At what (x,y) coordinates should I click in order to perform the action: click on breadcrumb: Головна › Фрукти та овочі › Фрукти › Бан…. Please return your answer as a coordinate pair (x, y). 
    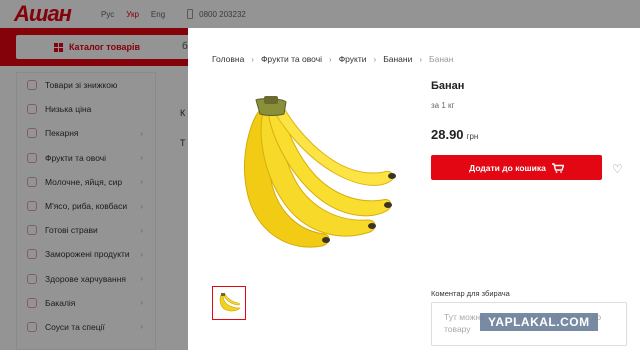
    Looking at the image, I should click on (332, 59).